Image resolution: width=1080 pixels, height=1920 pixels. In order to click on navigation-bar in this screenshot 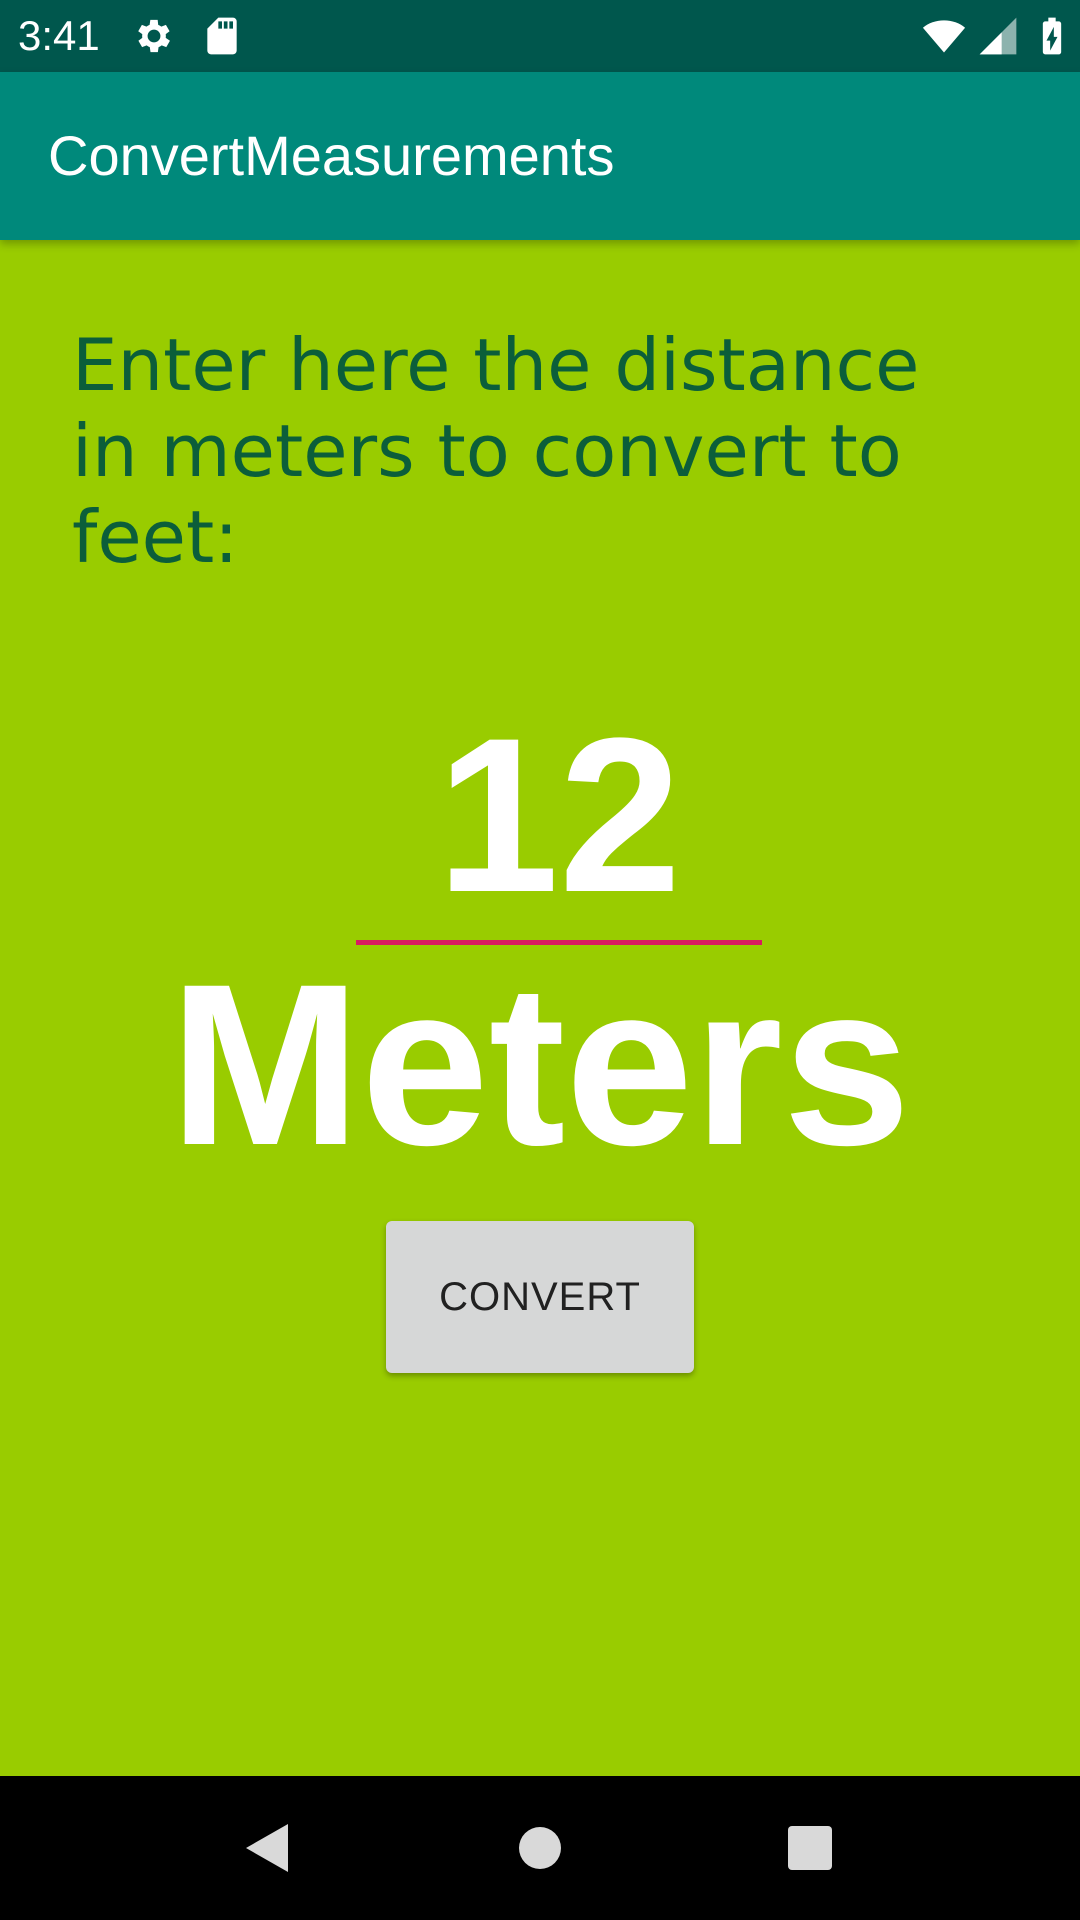, I will do `click(540, 1848)`.